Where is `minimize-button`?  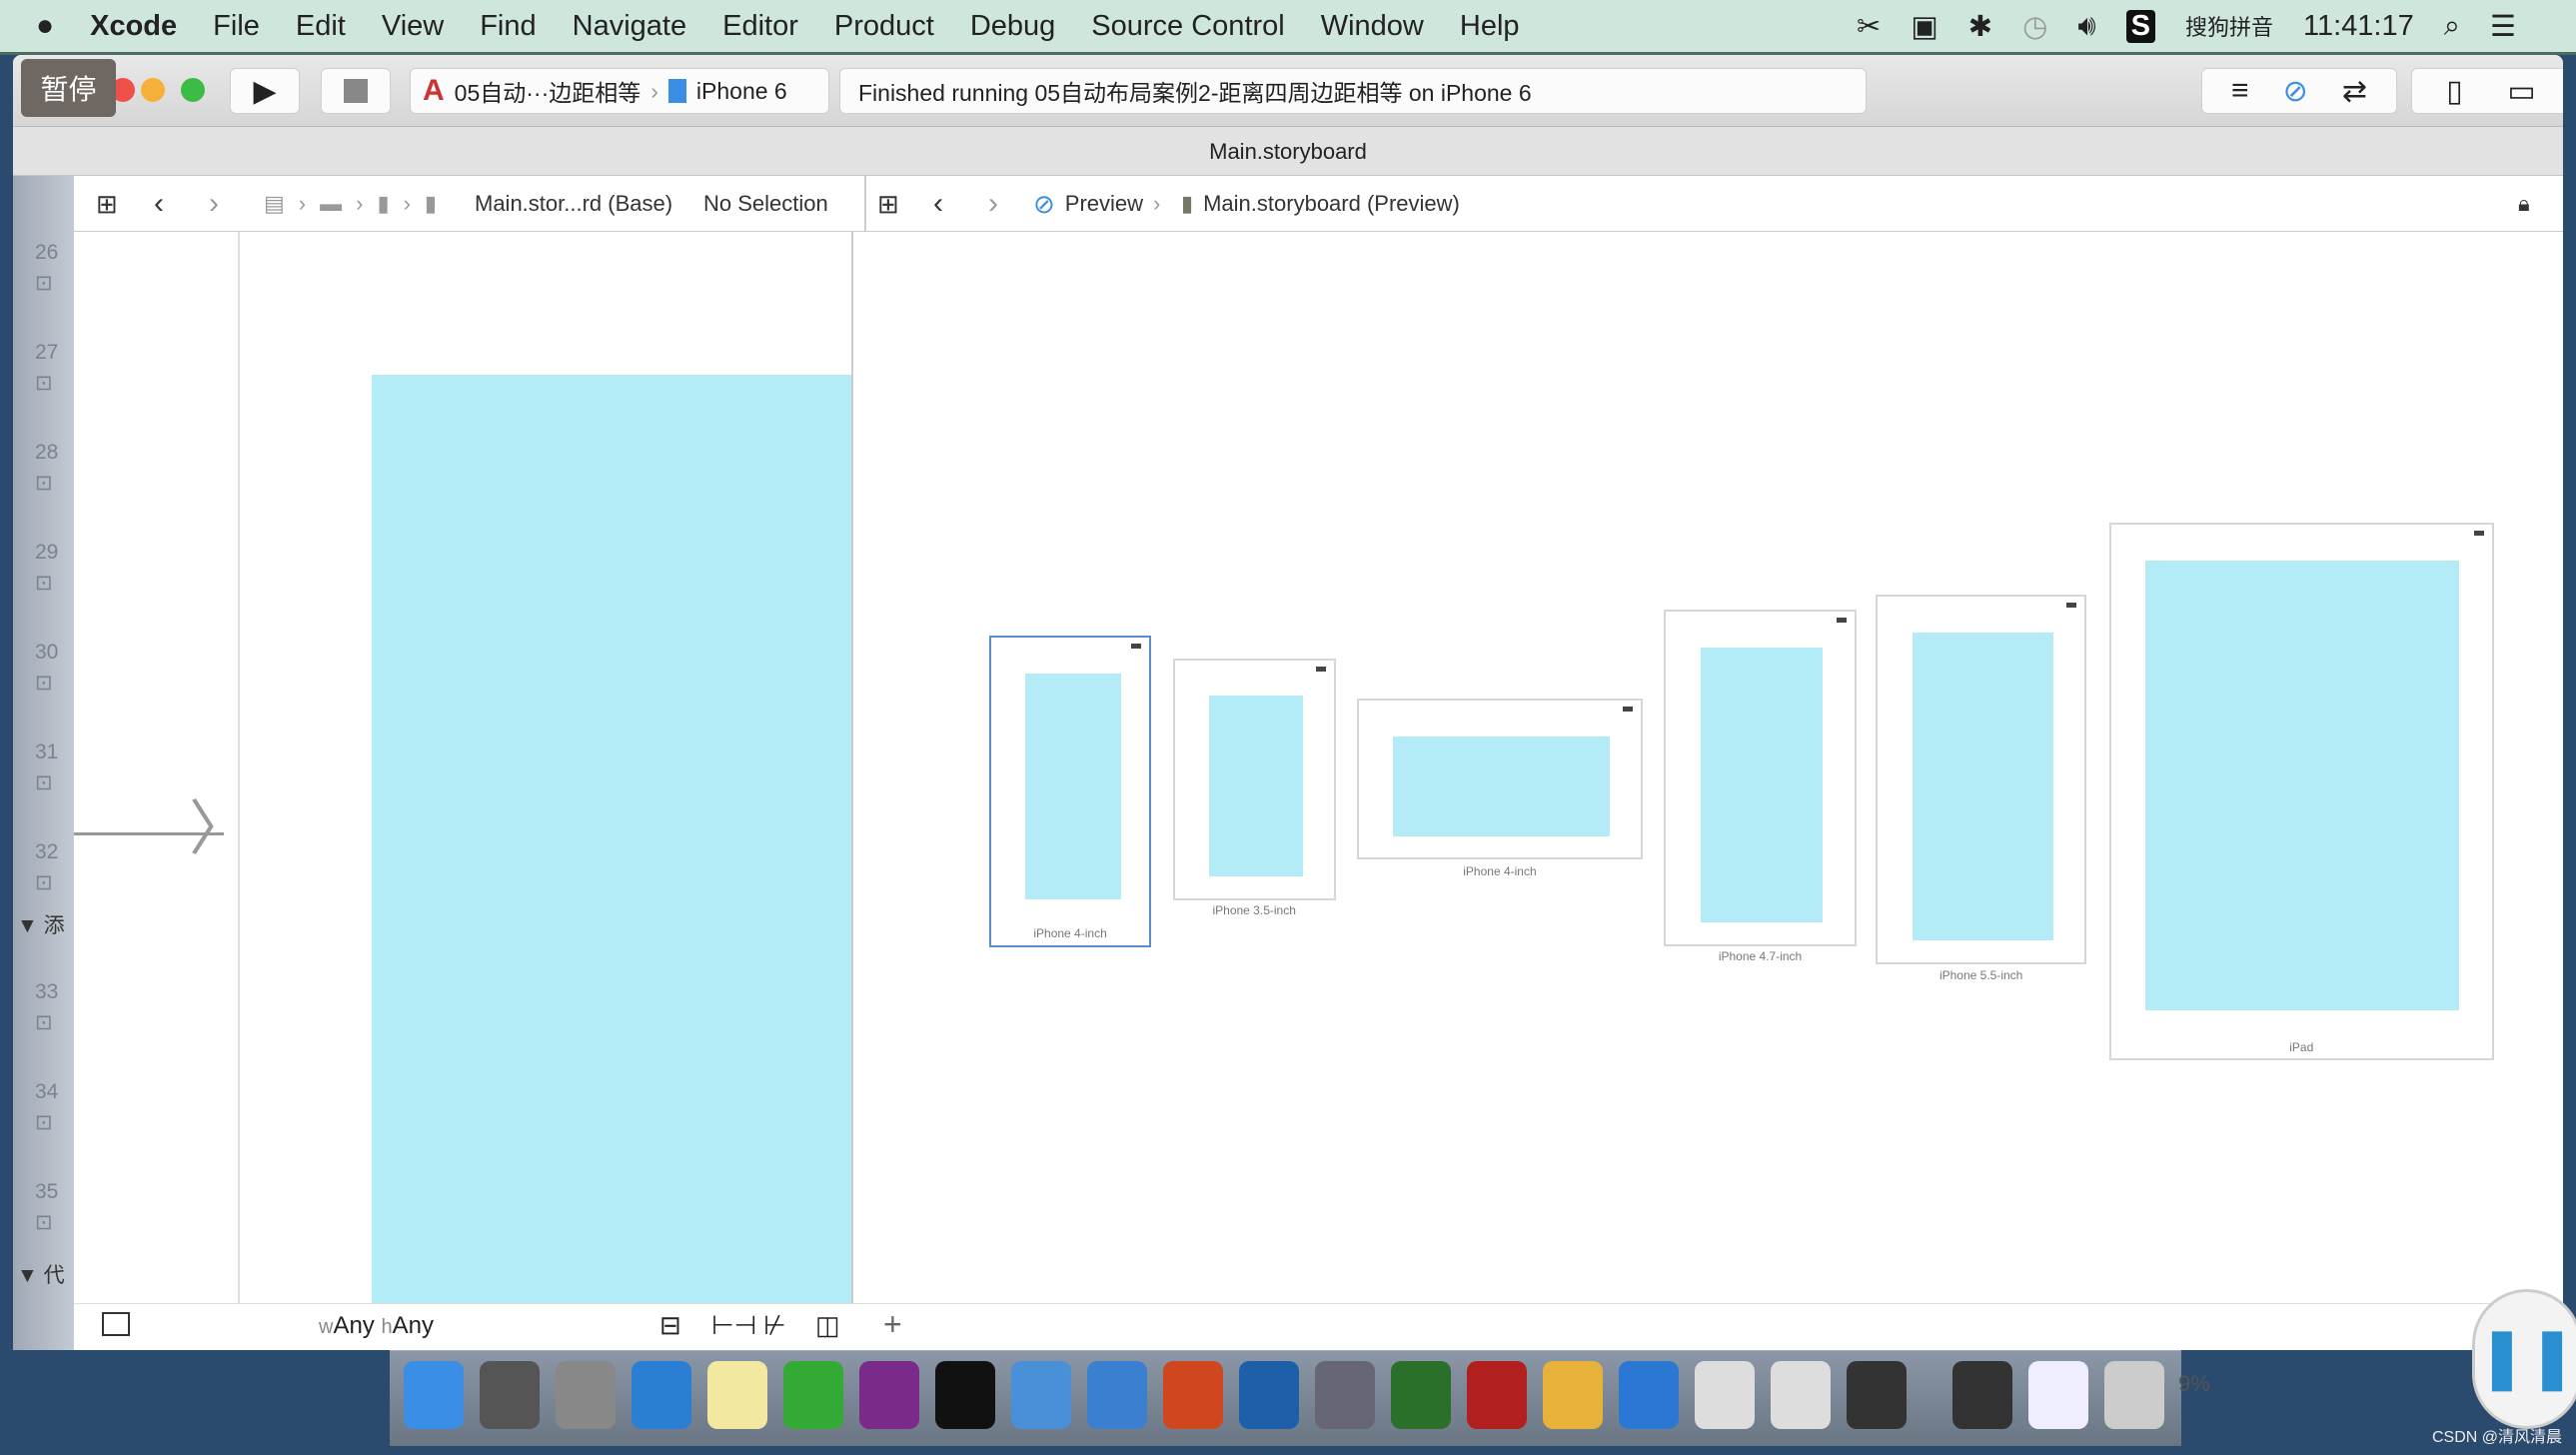 minimize-button is located at coordinates (153, 90).